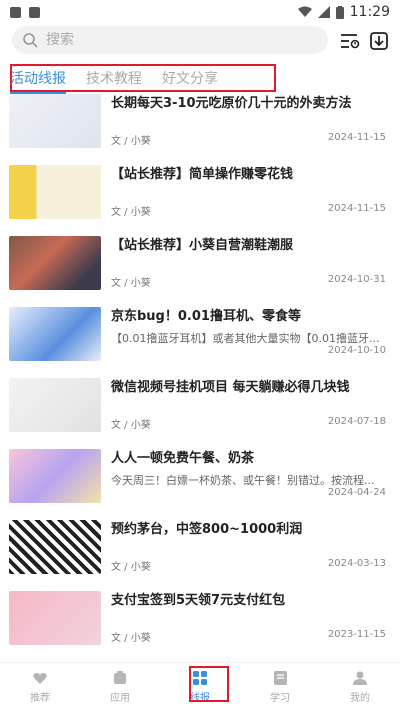 This screenshot has width=400, height=711. Describe the element at coordinates (40, 687) in the screenshot. I see `nav-recommend: 推荐` at that location.